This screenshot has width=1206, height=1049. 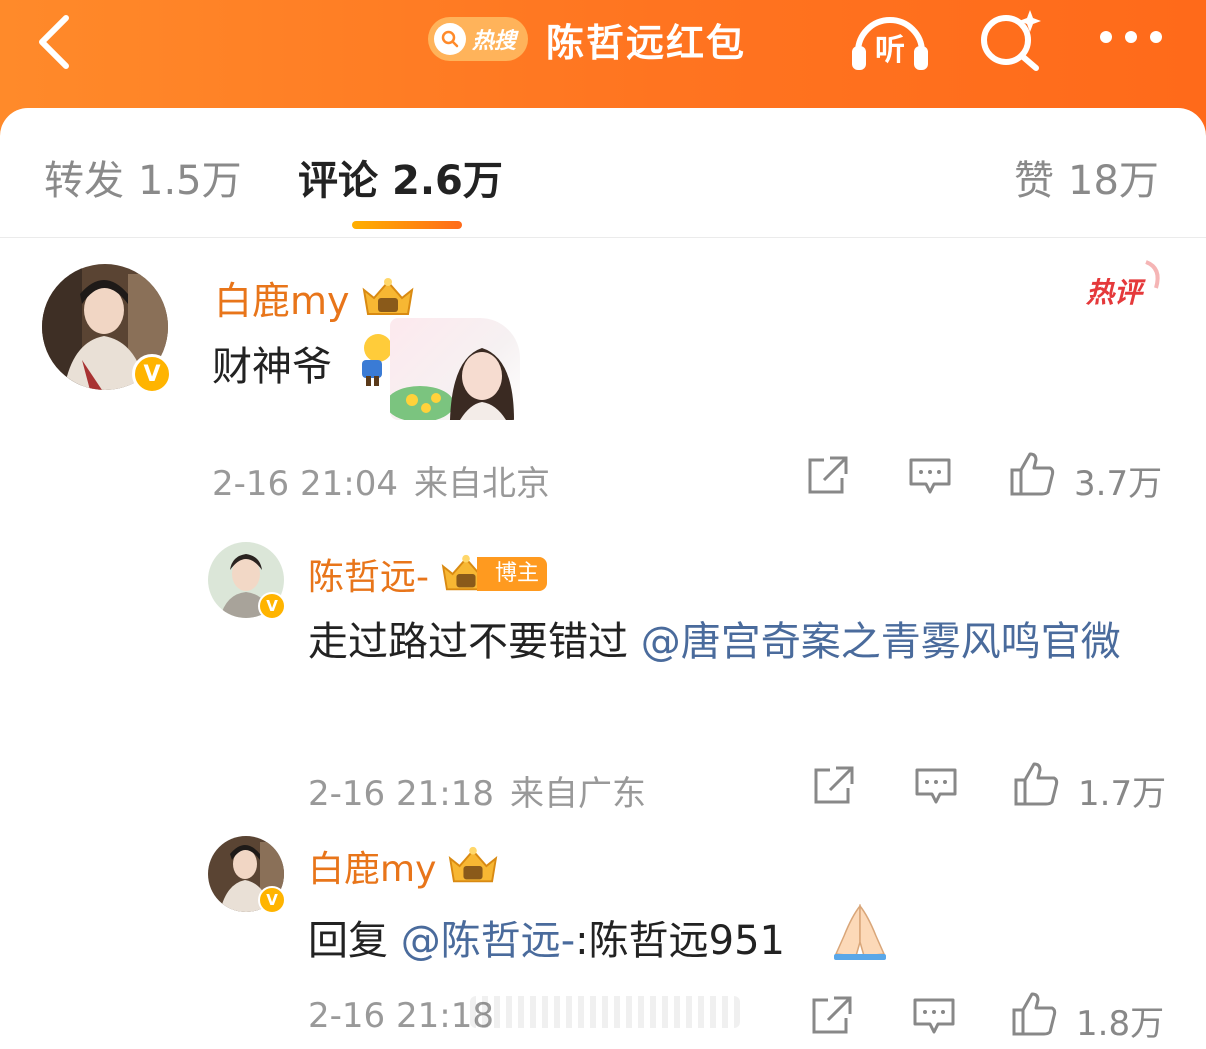 What do you see at coordinates (481, 484) in the screenshot?
I see `comment-location: 来自北京` at bounding box center [481, 484].